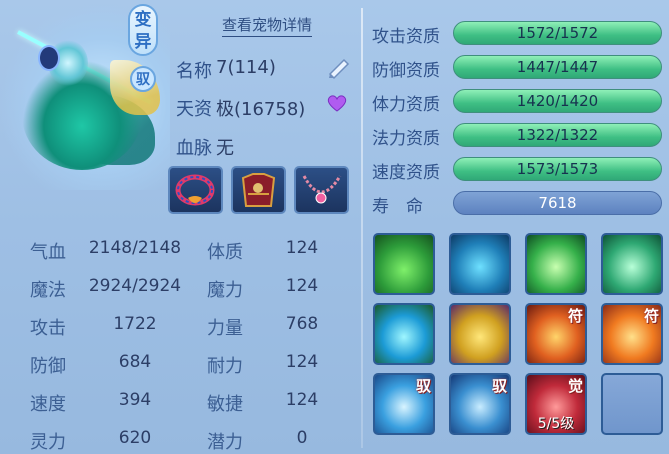 This screenshot has height=454, width=669. What do you see at coordinates (48, 328) in the screenshot?
I see `stat-label: 攻击` at bounding box center [48, 328].